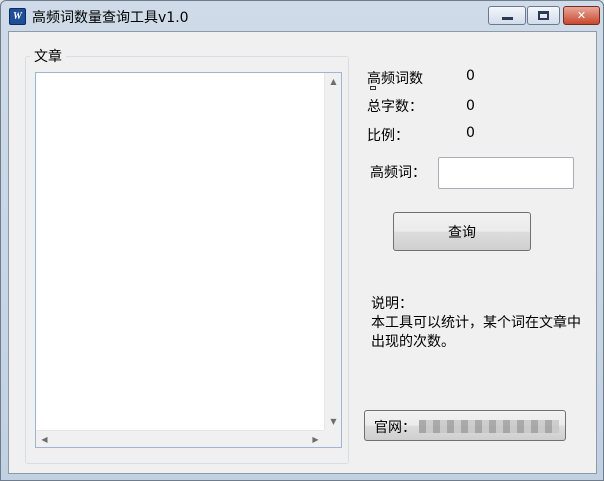 The height and width of the screenshot is (481, 604). I want to click on high-freq-count-label: 高频词数, so click(395, 79).